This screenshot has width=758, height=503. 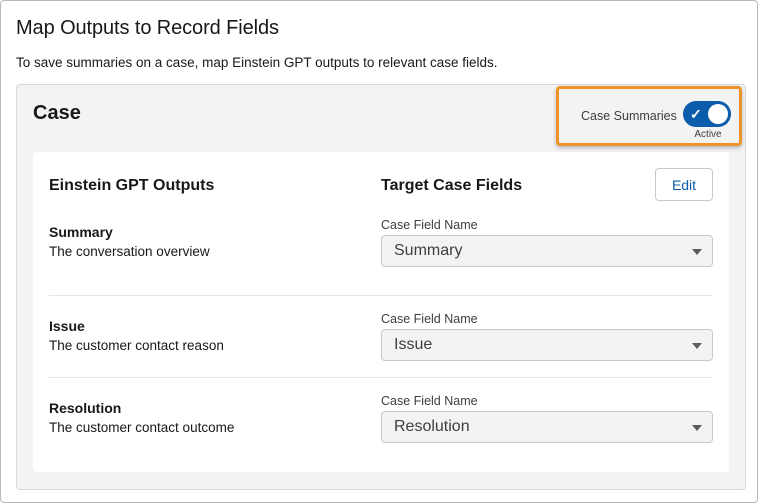 I want to click on toggle-knob, so click(x=718, y=114).